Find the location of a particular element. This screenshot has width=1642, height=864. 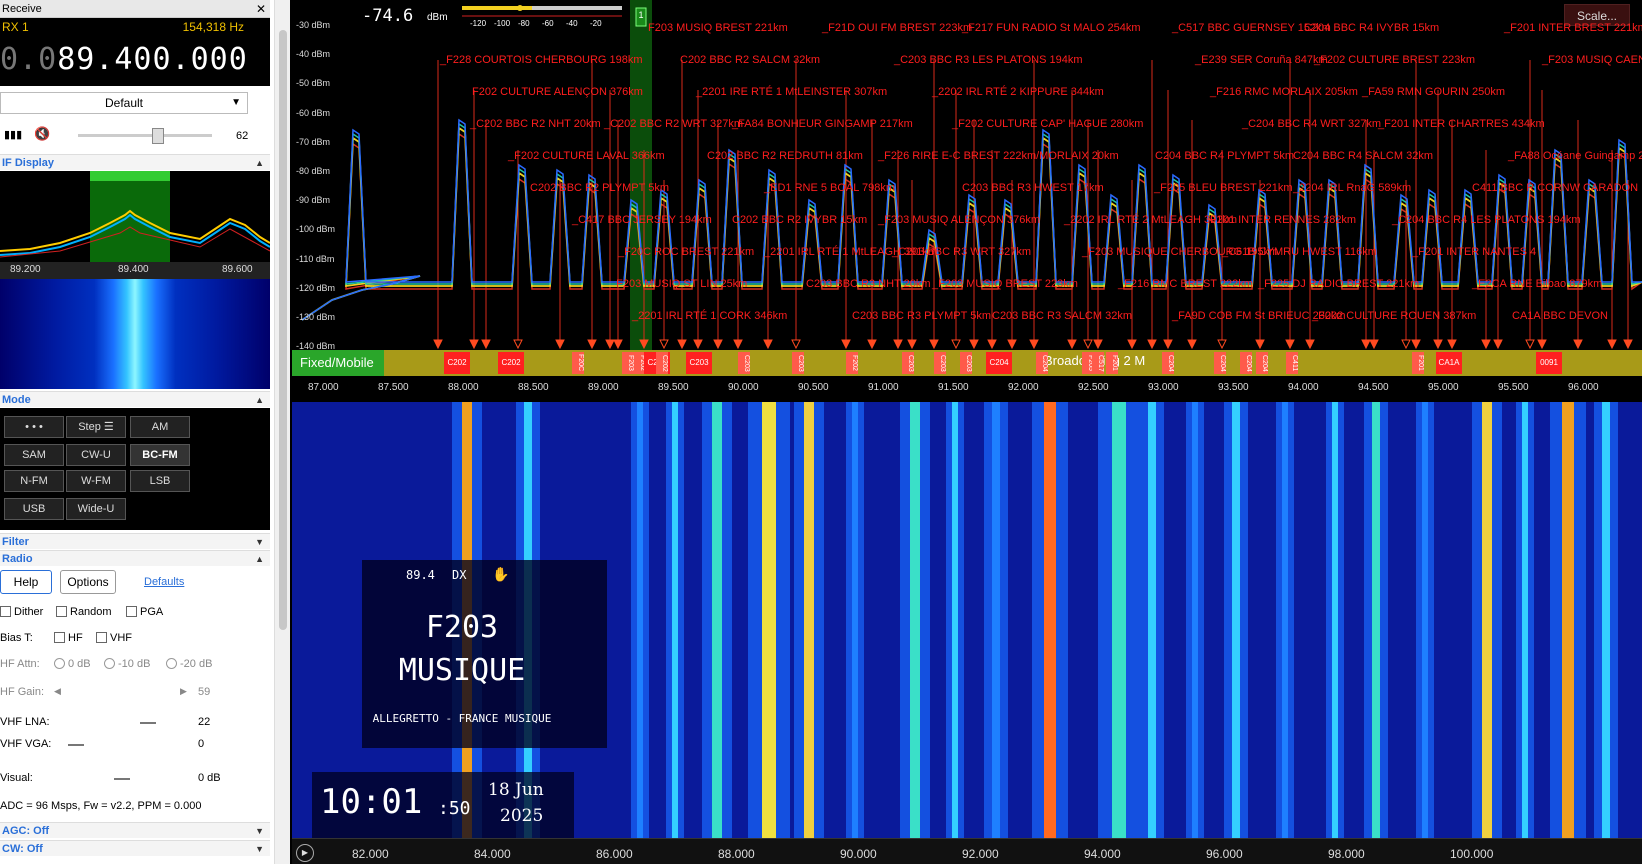

station-label: C204 BBC R4 SALCM 32km is located at coordinates (1363, 156).